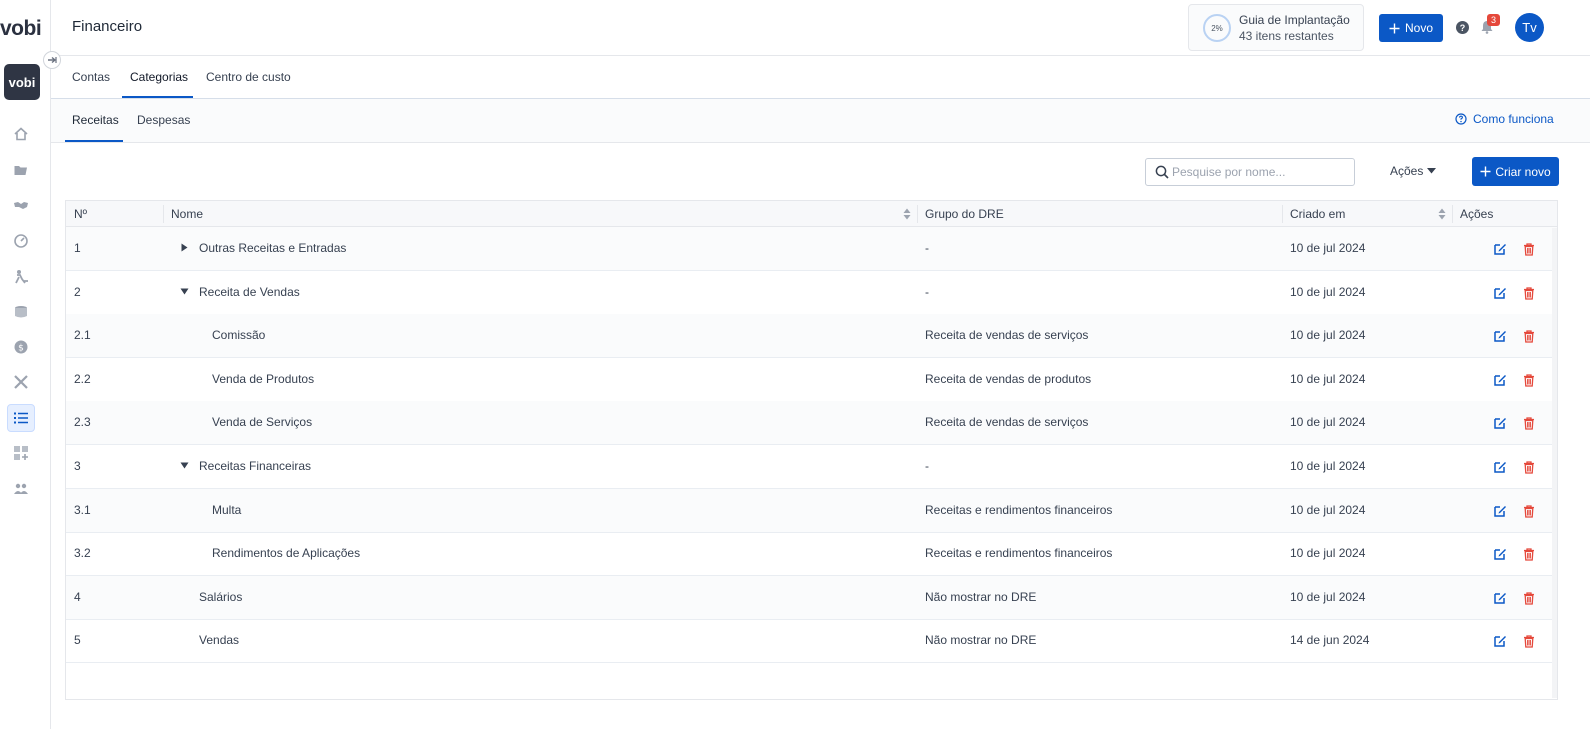  I want to click on column-header-name: Nome, so click(187, 214).